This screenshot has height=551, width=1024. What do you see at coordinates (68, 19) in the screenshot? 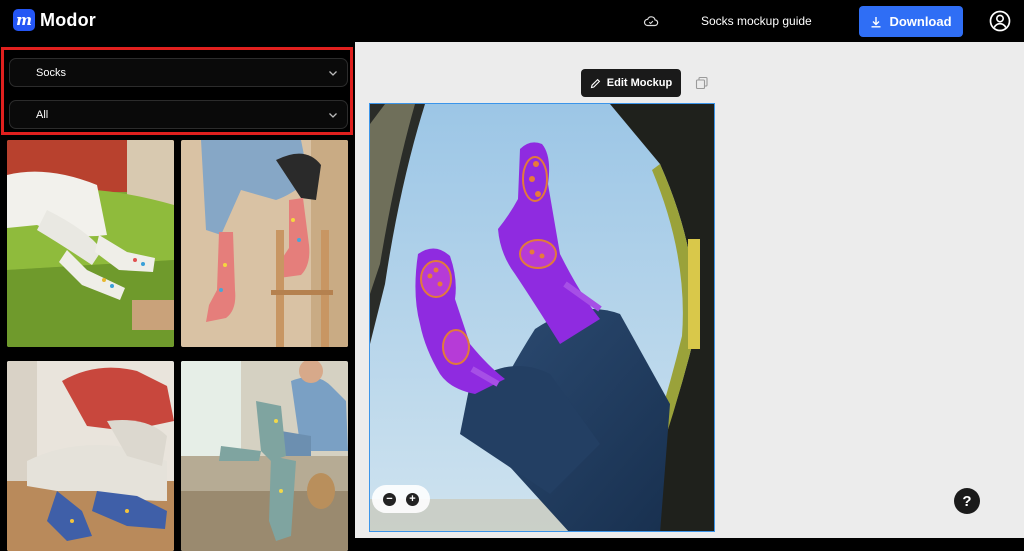
I see `app-name: Modor` at bounding box center [68, 19].